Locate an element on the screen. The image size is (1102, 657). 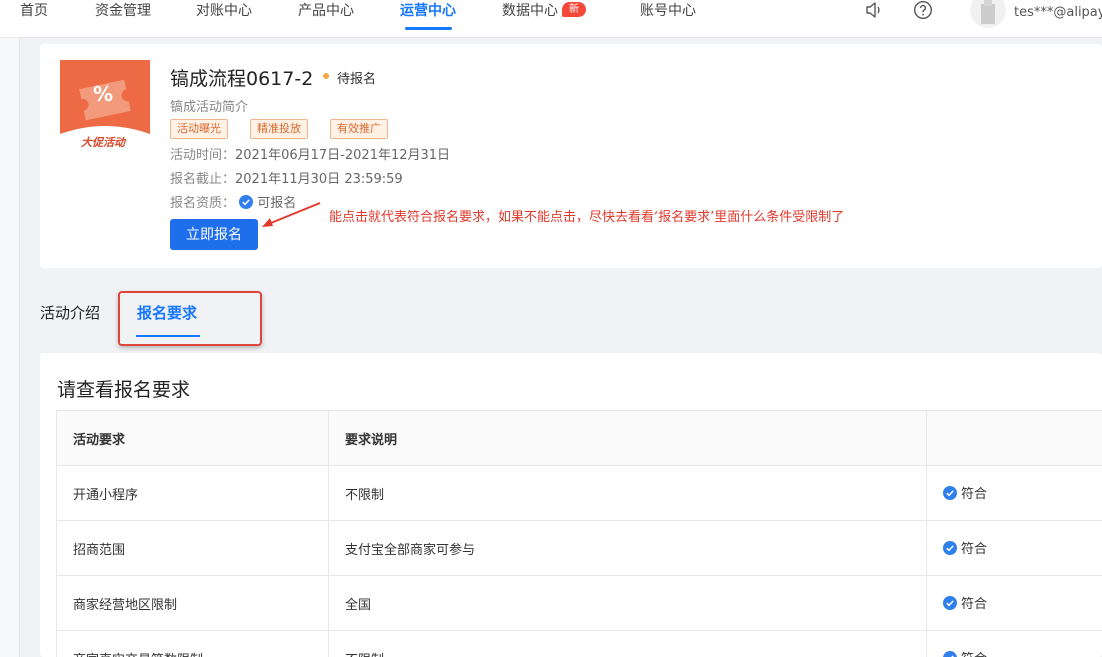
activity-intro: 镐成活动简介 is located at coordinates (209, 107).